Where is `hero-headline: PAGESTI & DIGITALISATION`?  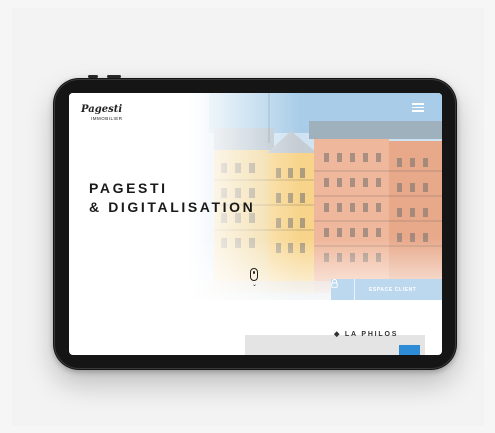
hero-headline: PAGESTI & DIGITALISATION is located at coordinates (172, 198).